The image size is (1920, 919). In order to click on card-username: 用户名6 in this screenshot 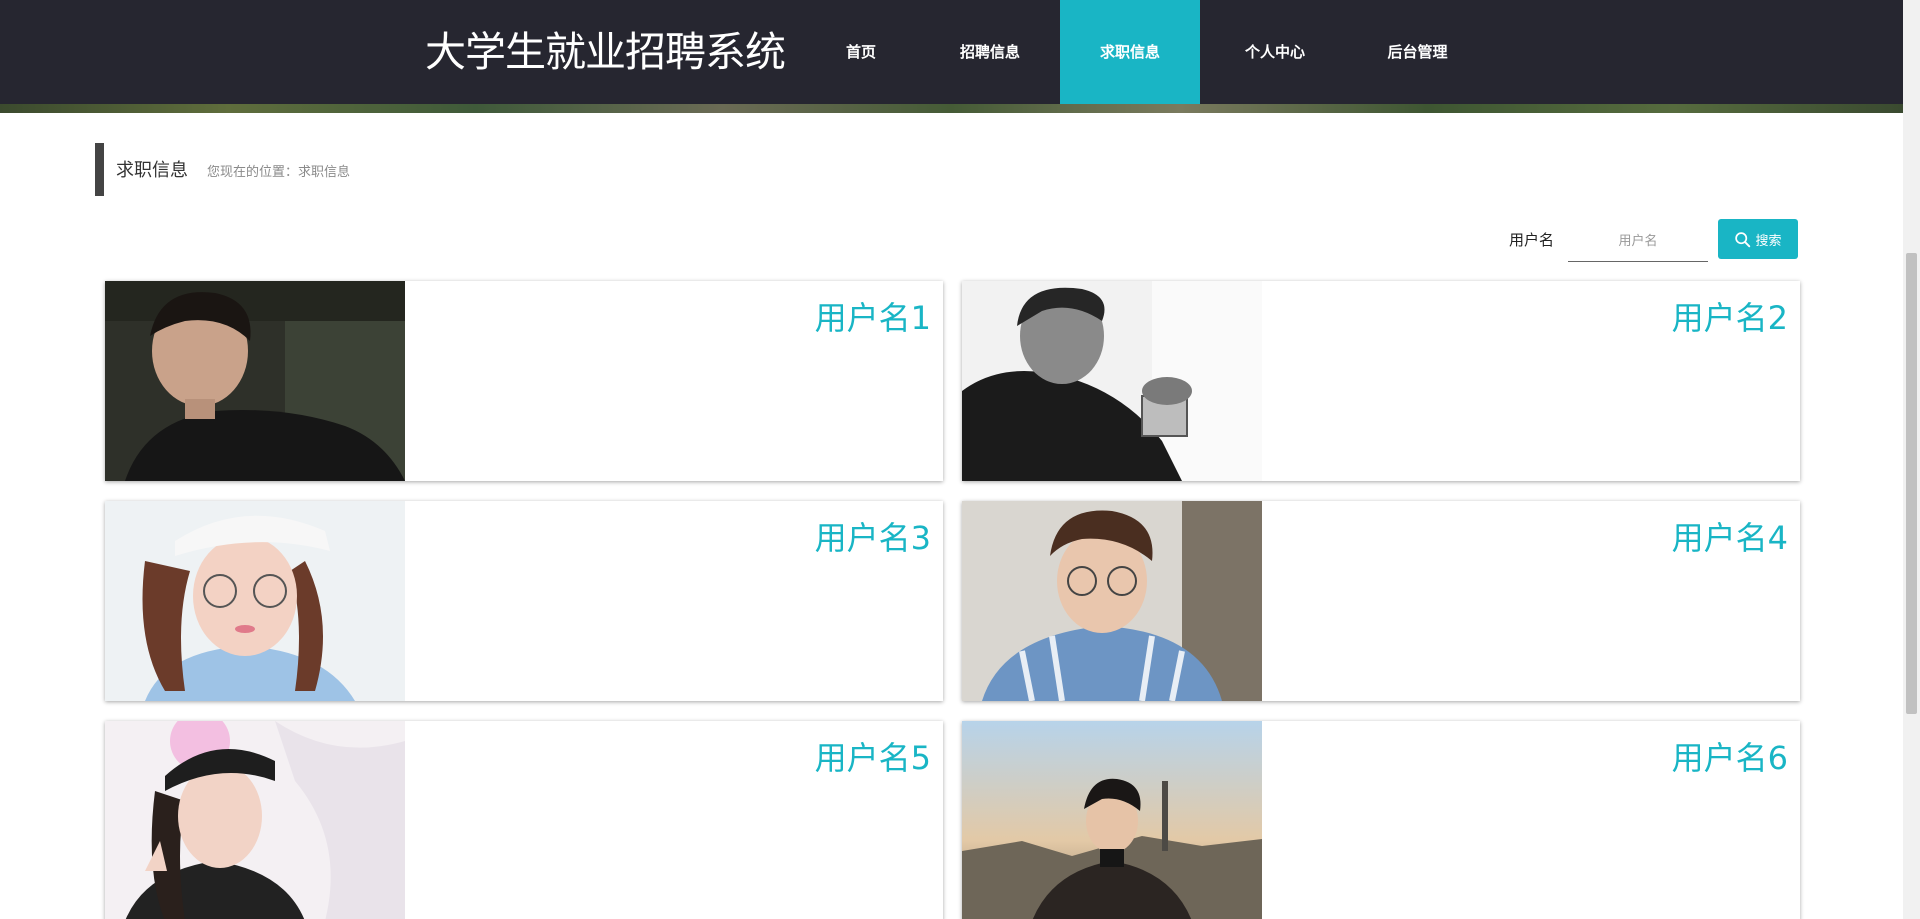, I will do `click(1730, 756)`.